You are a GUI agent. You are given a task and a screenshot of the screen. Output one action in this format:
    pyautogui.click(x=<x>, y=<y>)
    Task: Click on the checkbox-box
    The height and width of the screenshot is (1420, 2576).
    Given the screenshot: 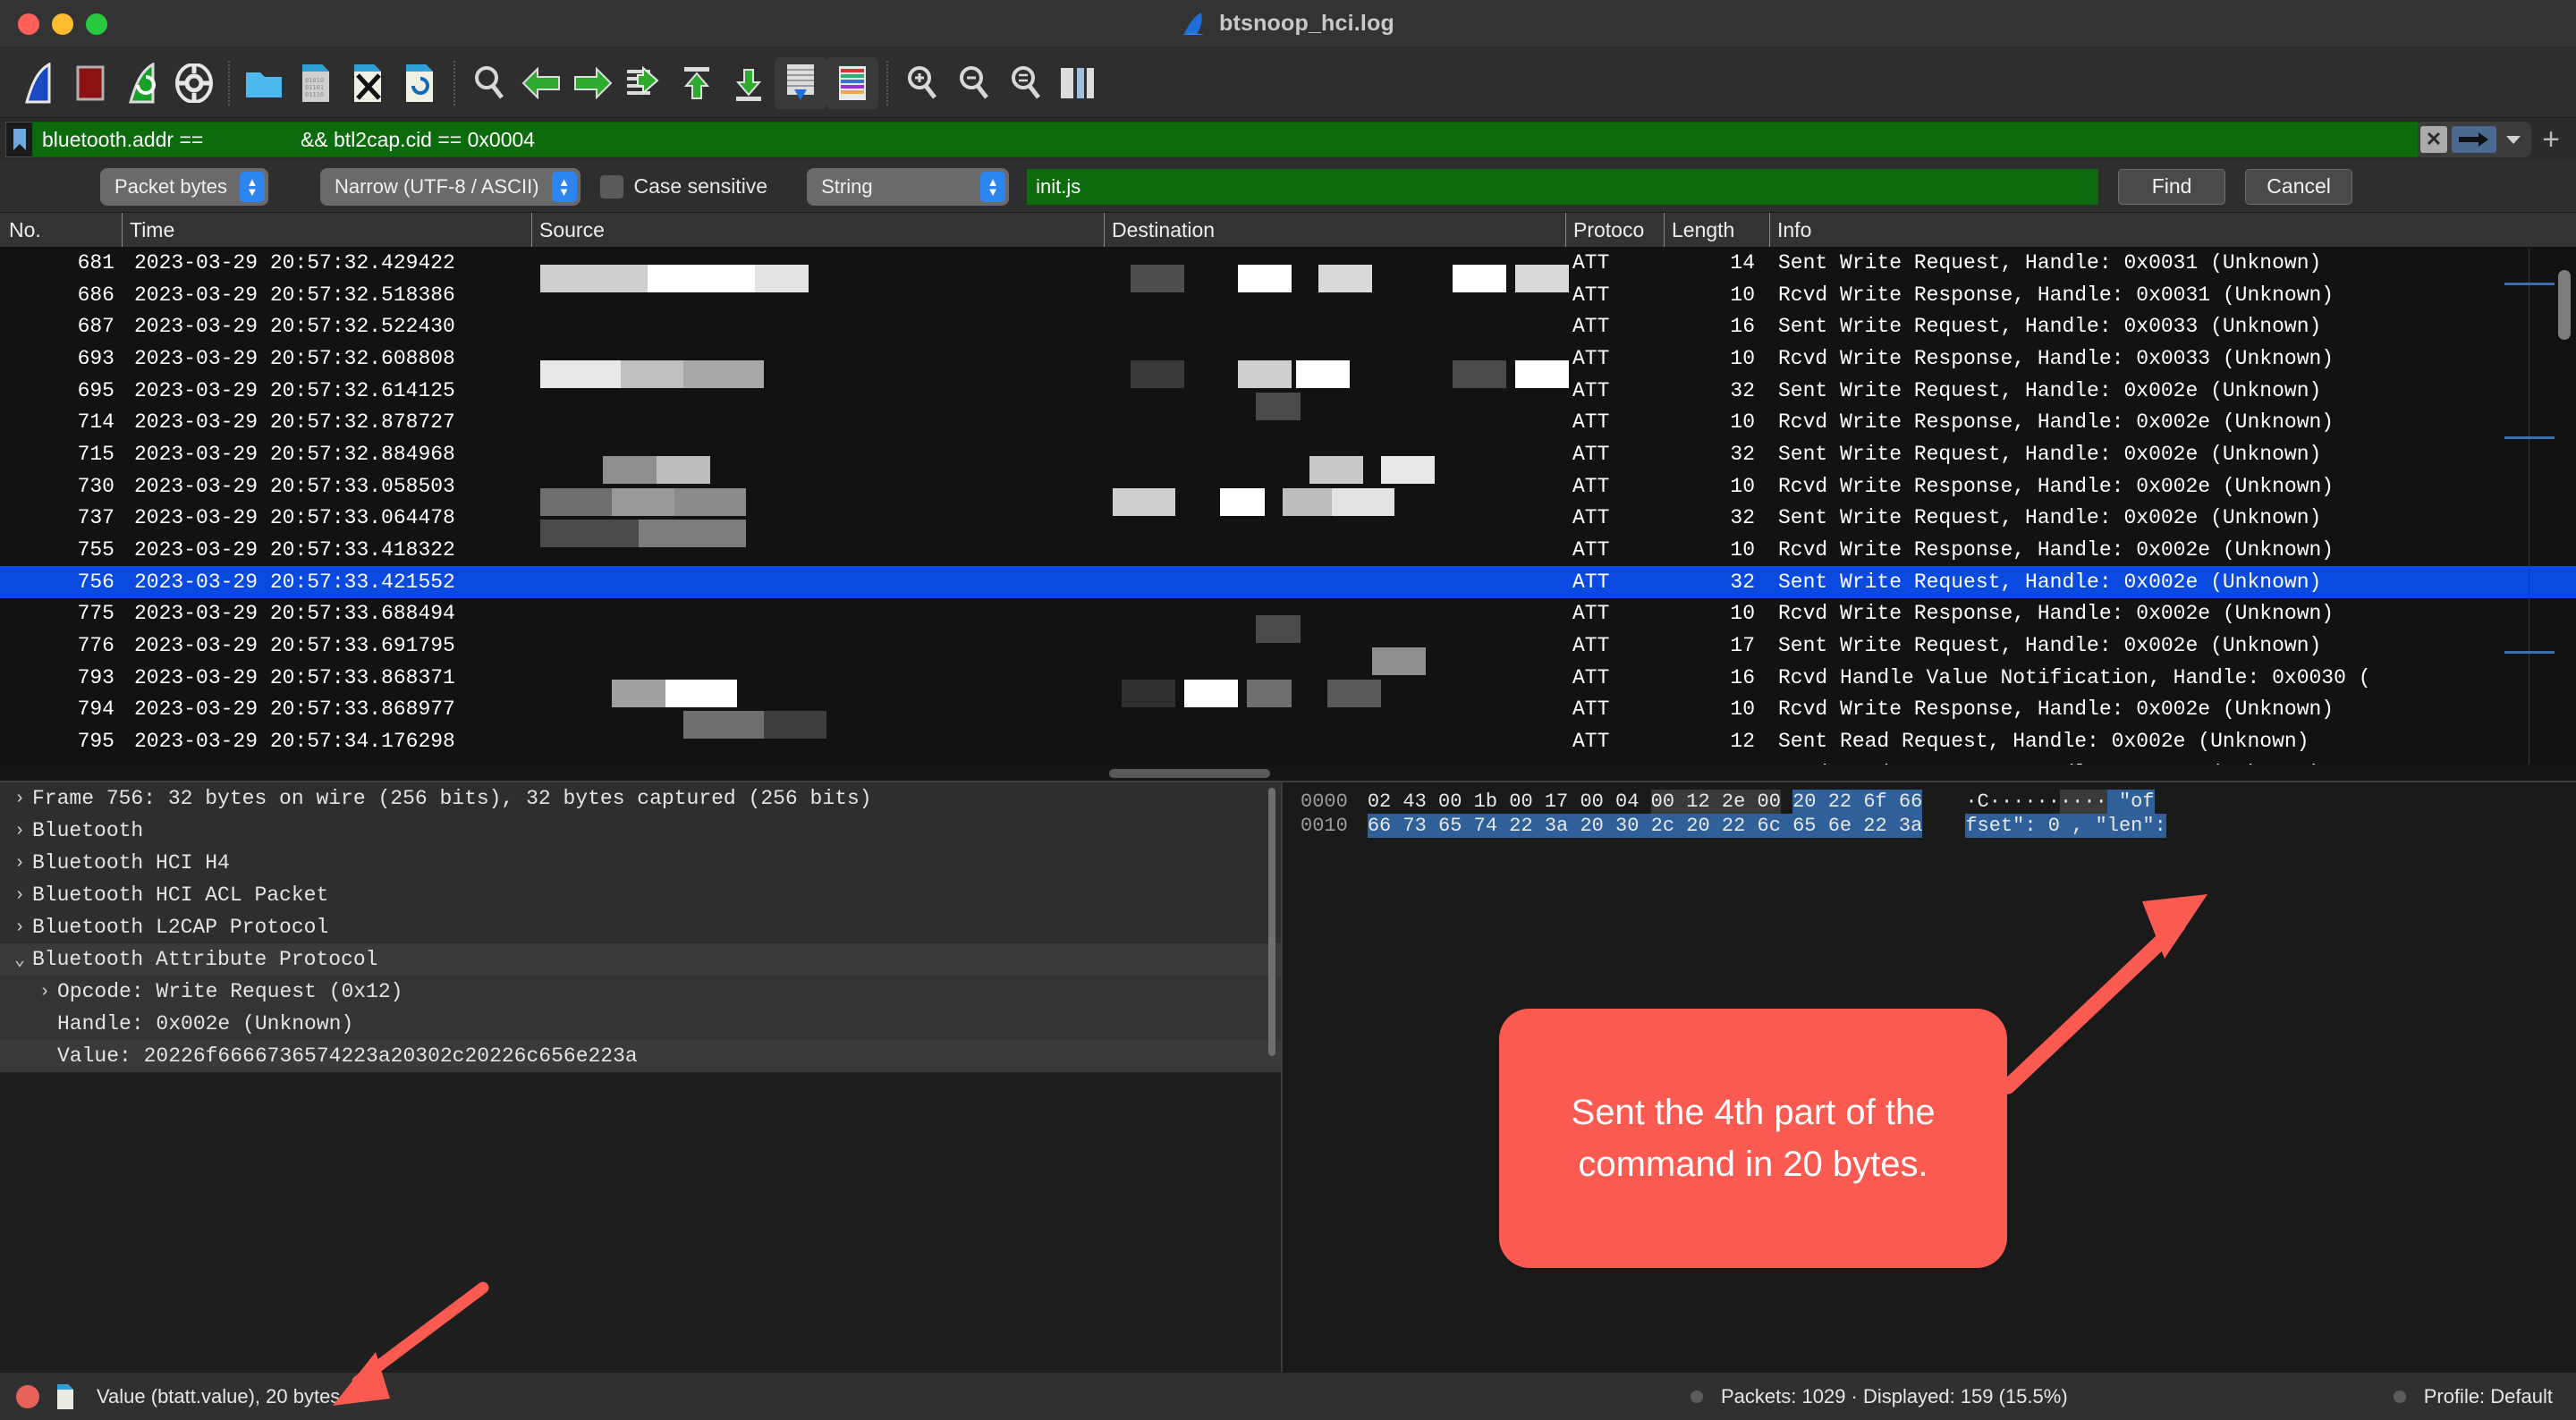 What is the action you would take?
    pyautogui.click(x=611, y=187)
    